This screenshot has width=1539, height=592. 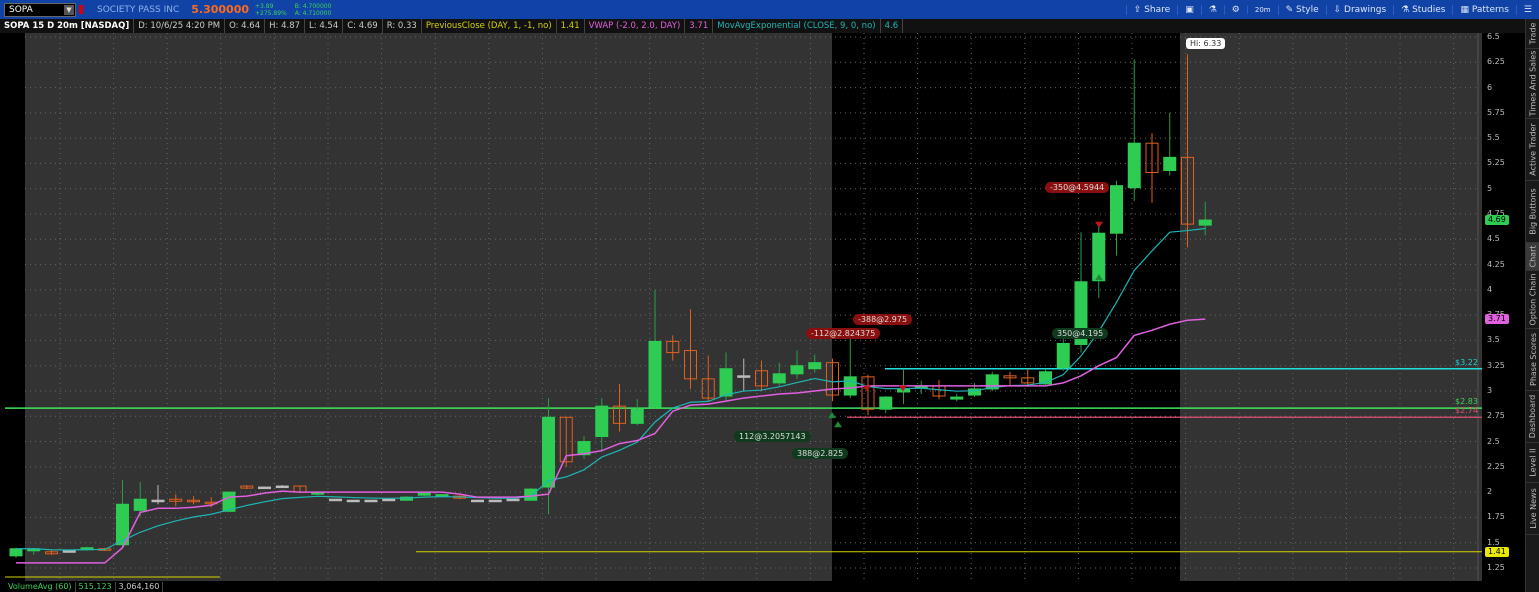 I want to click on bar-close: C: 4.69, so click(x=363, y=26).